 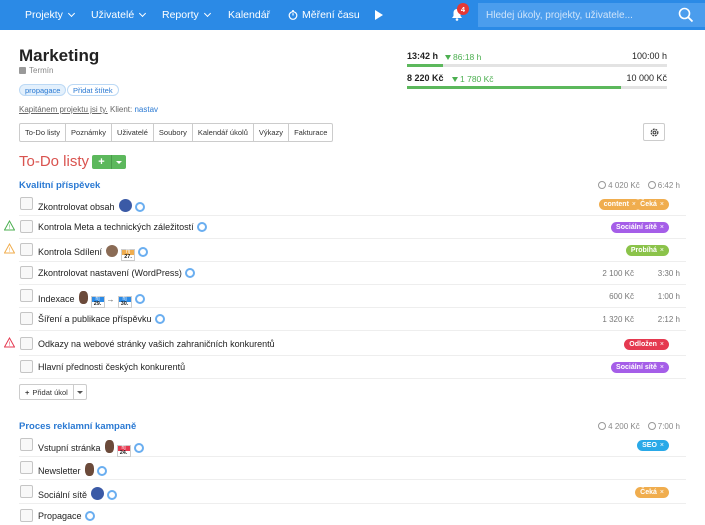 I want to click on add-task-button: + Přidat úkol, so click(x=53, y=392).